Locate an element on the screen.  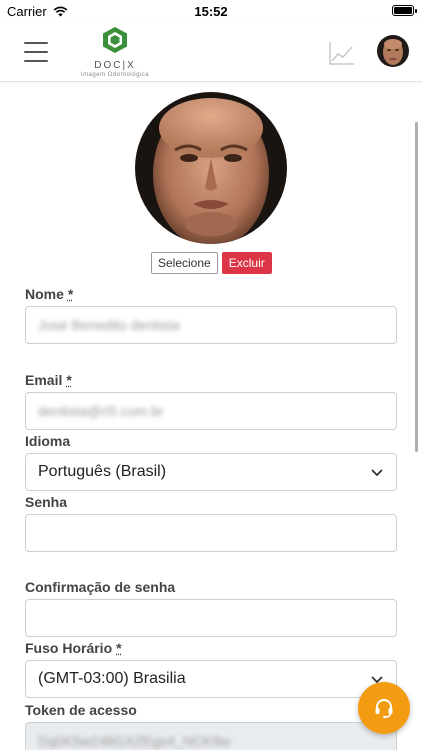
logo-subtitle: Imagem Odontológica is located at coordinates (115, 75).